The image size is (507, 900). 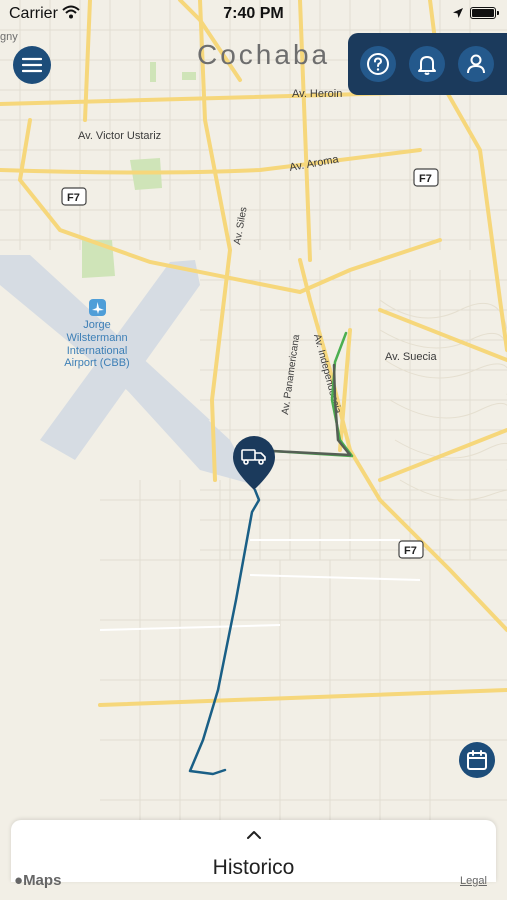 I want to click on top-actions-panel, so click(x=427, y=64).